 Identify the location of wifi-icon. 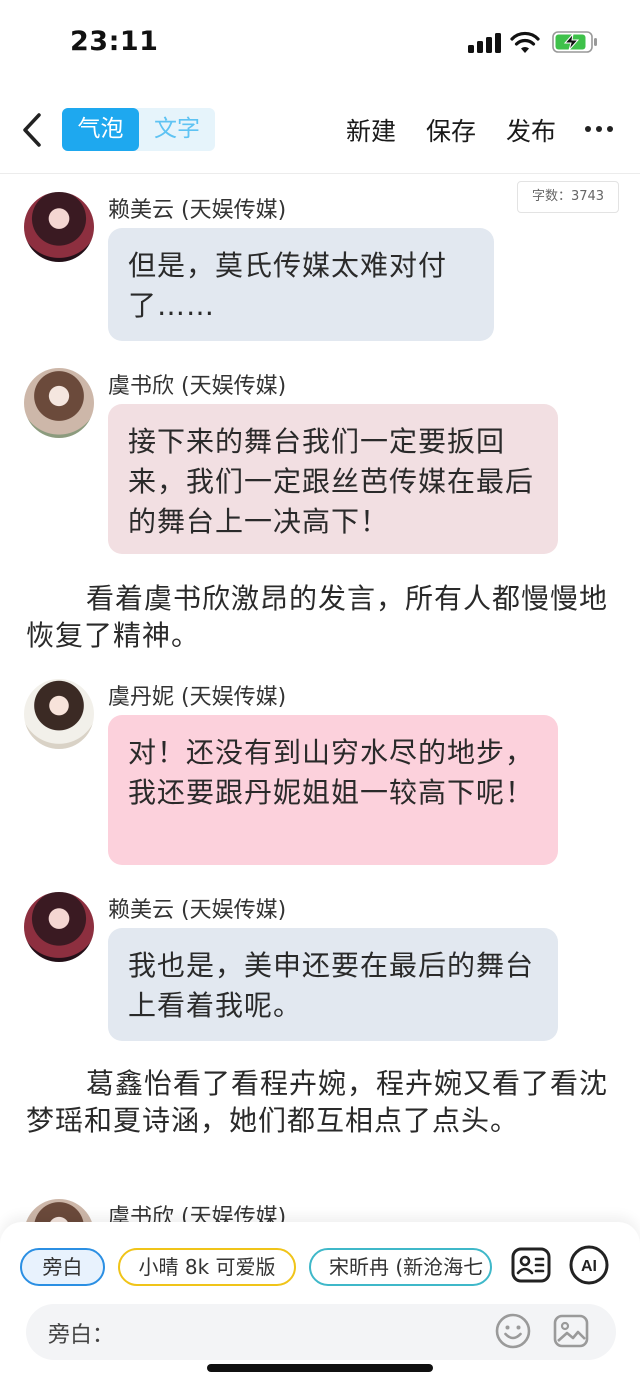
(525, 42).